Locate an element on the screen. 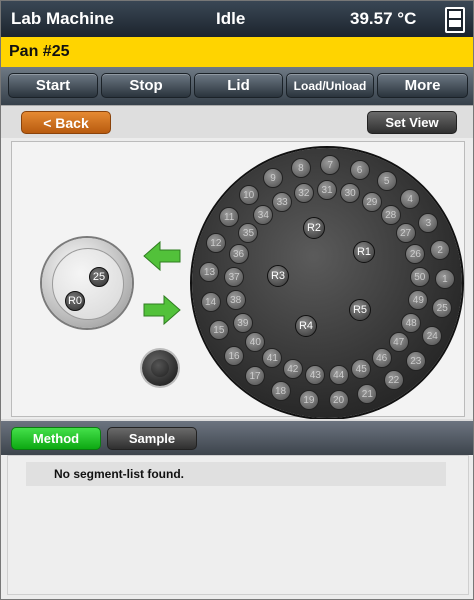 The width and height of the screenshot is (474, 600). tray-position: 37 is located at coordinates (234, 277).